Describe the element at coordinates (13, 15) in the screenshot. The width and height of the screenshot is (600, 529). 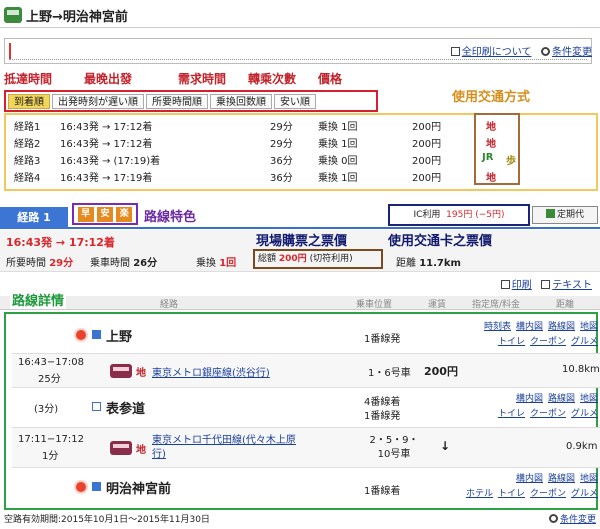
I see `train-icon` at that location.